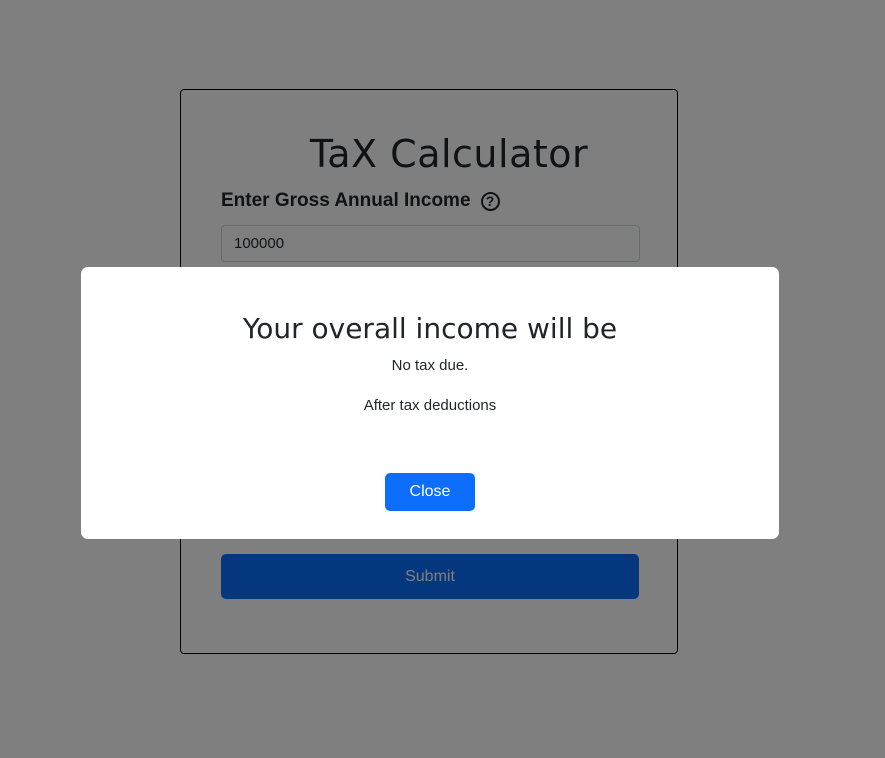 The height and width of the screenshot is (758, 885). What do you see at coordinates (430, 365) in the screenshot?
I see `modal-tax-message: No tax due.` at bounding box center [430, 365].